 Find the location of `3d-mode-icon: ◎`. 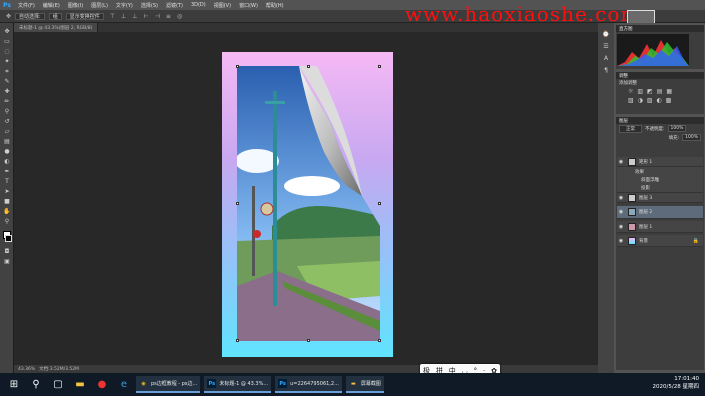

3d-mode-icon: ◎ is located at coordinates (179, 16).